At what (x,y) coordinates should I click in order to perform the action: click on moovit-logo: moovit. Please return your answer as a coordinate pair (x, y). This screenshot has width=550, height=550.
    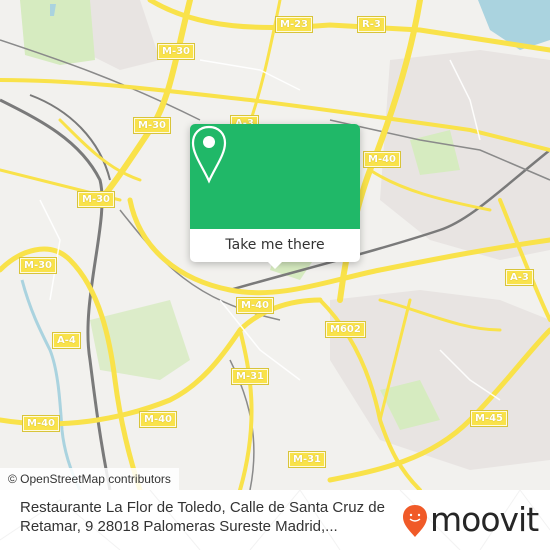
    Looking at the image, I should click on (472, 522).